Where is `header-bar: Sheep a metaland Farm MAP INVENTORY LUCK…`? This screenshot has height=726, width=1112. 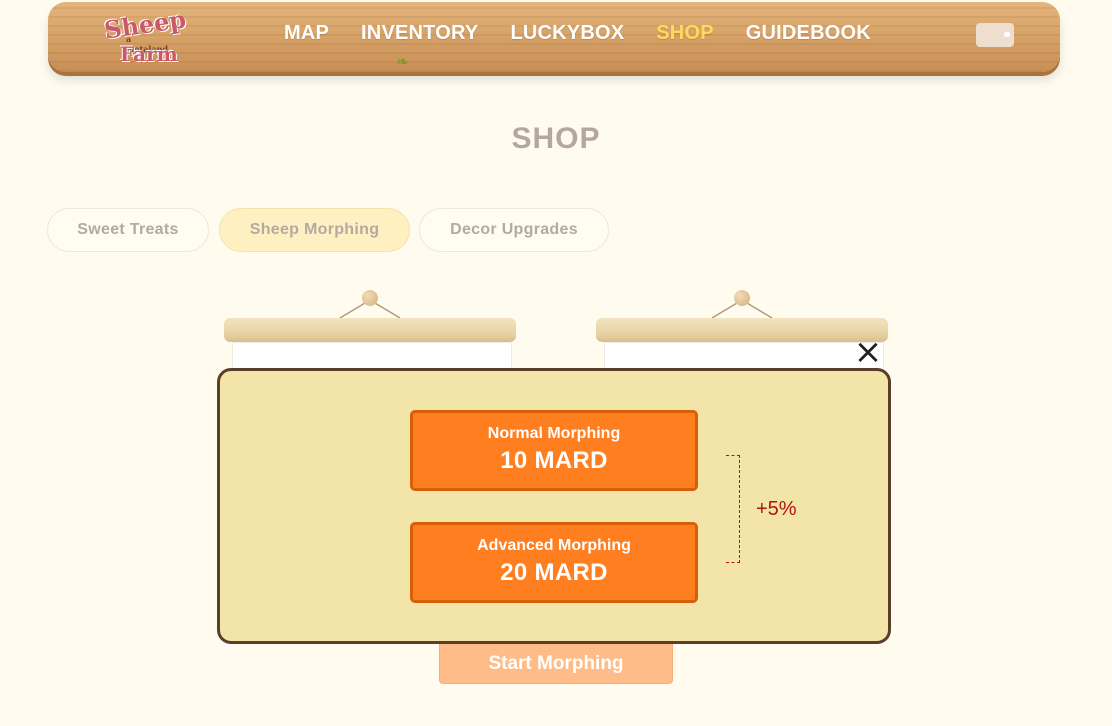
header-bar: Sheep a metaland Farm MAP INVENTORY LUCK… is located at coordinates (554, 37).